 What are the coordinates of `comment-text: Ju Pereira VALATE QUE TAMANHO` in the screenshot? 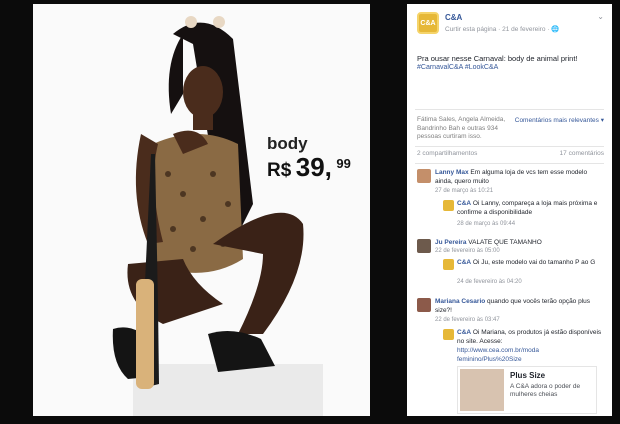 It's located at (519, 242).